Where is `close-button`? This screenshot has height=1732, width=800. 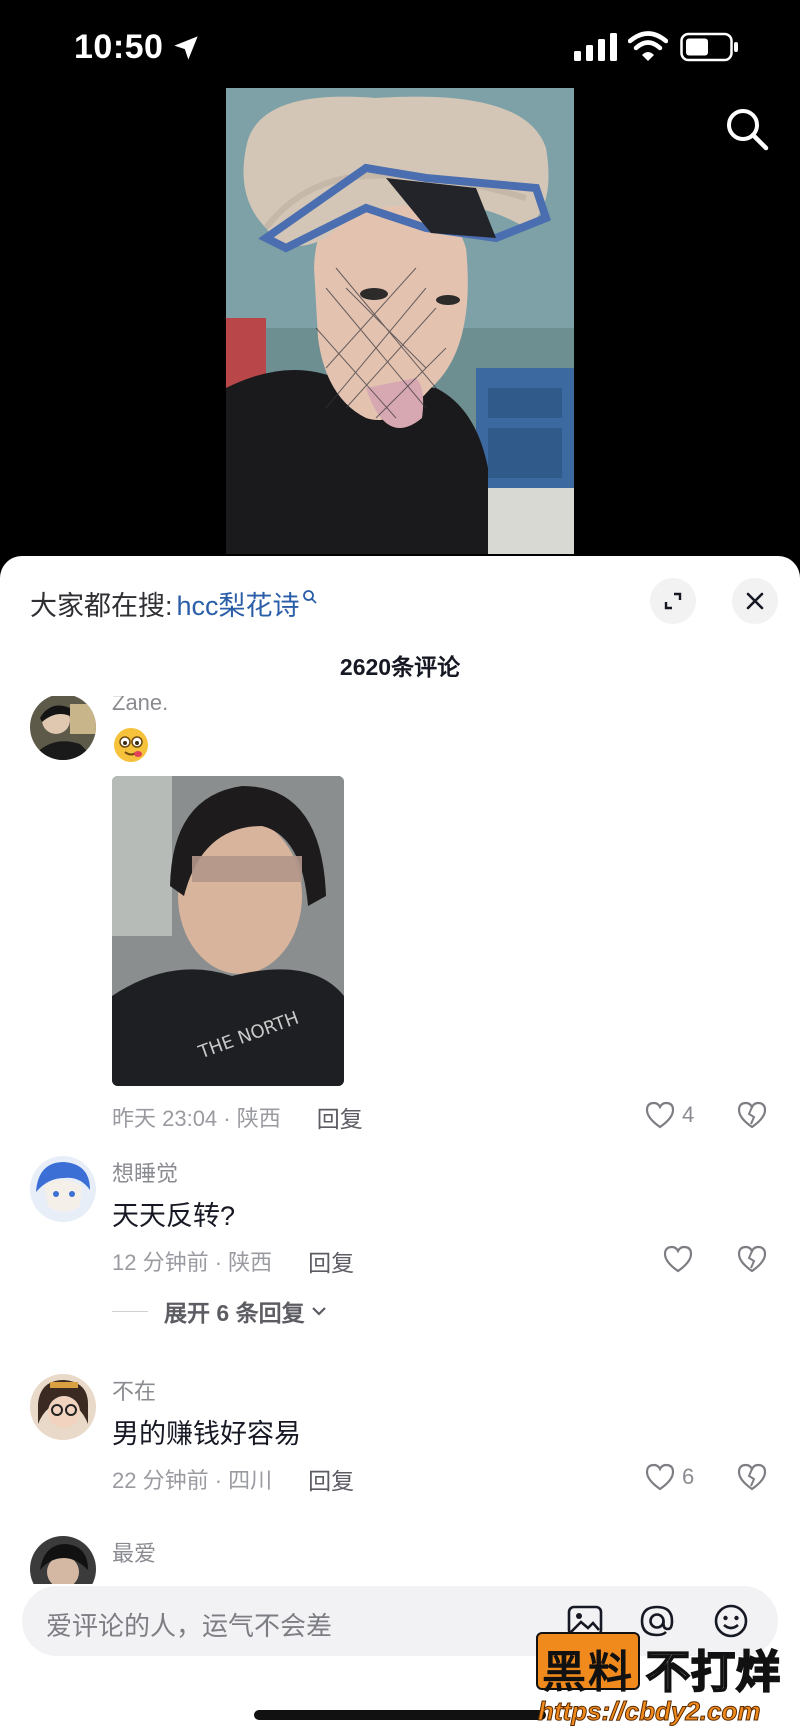 close-button is located at coordinates (755, 601).